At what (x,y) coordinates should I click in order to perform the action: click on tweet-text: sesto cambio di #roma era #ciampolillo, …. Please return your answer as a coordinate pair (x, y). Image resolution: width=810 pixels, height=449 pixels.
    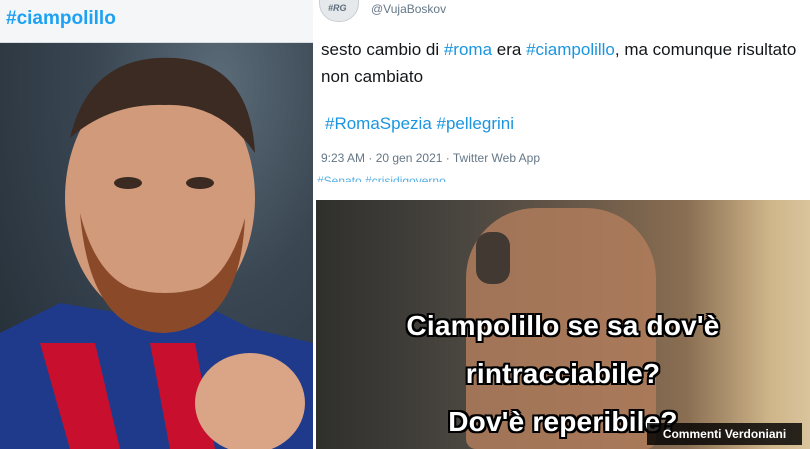
    Looking at the image, I should click on (561, 63).